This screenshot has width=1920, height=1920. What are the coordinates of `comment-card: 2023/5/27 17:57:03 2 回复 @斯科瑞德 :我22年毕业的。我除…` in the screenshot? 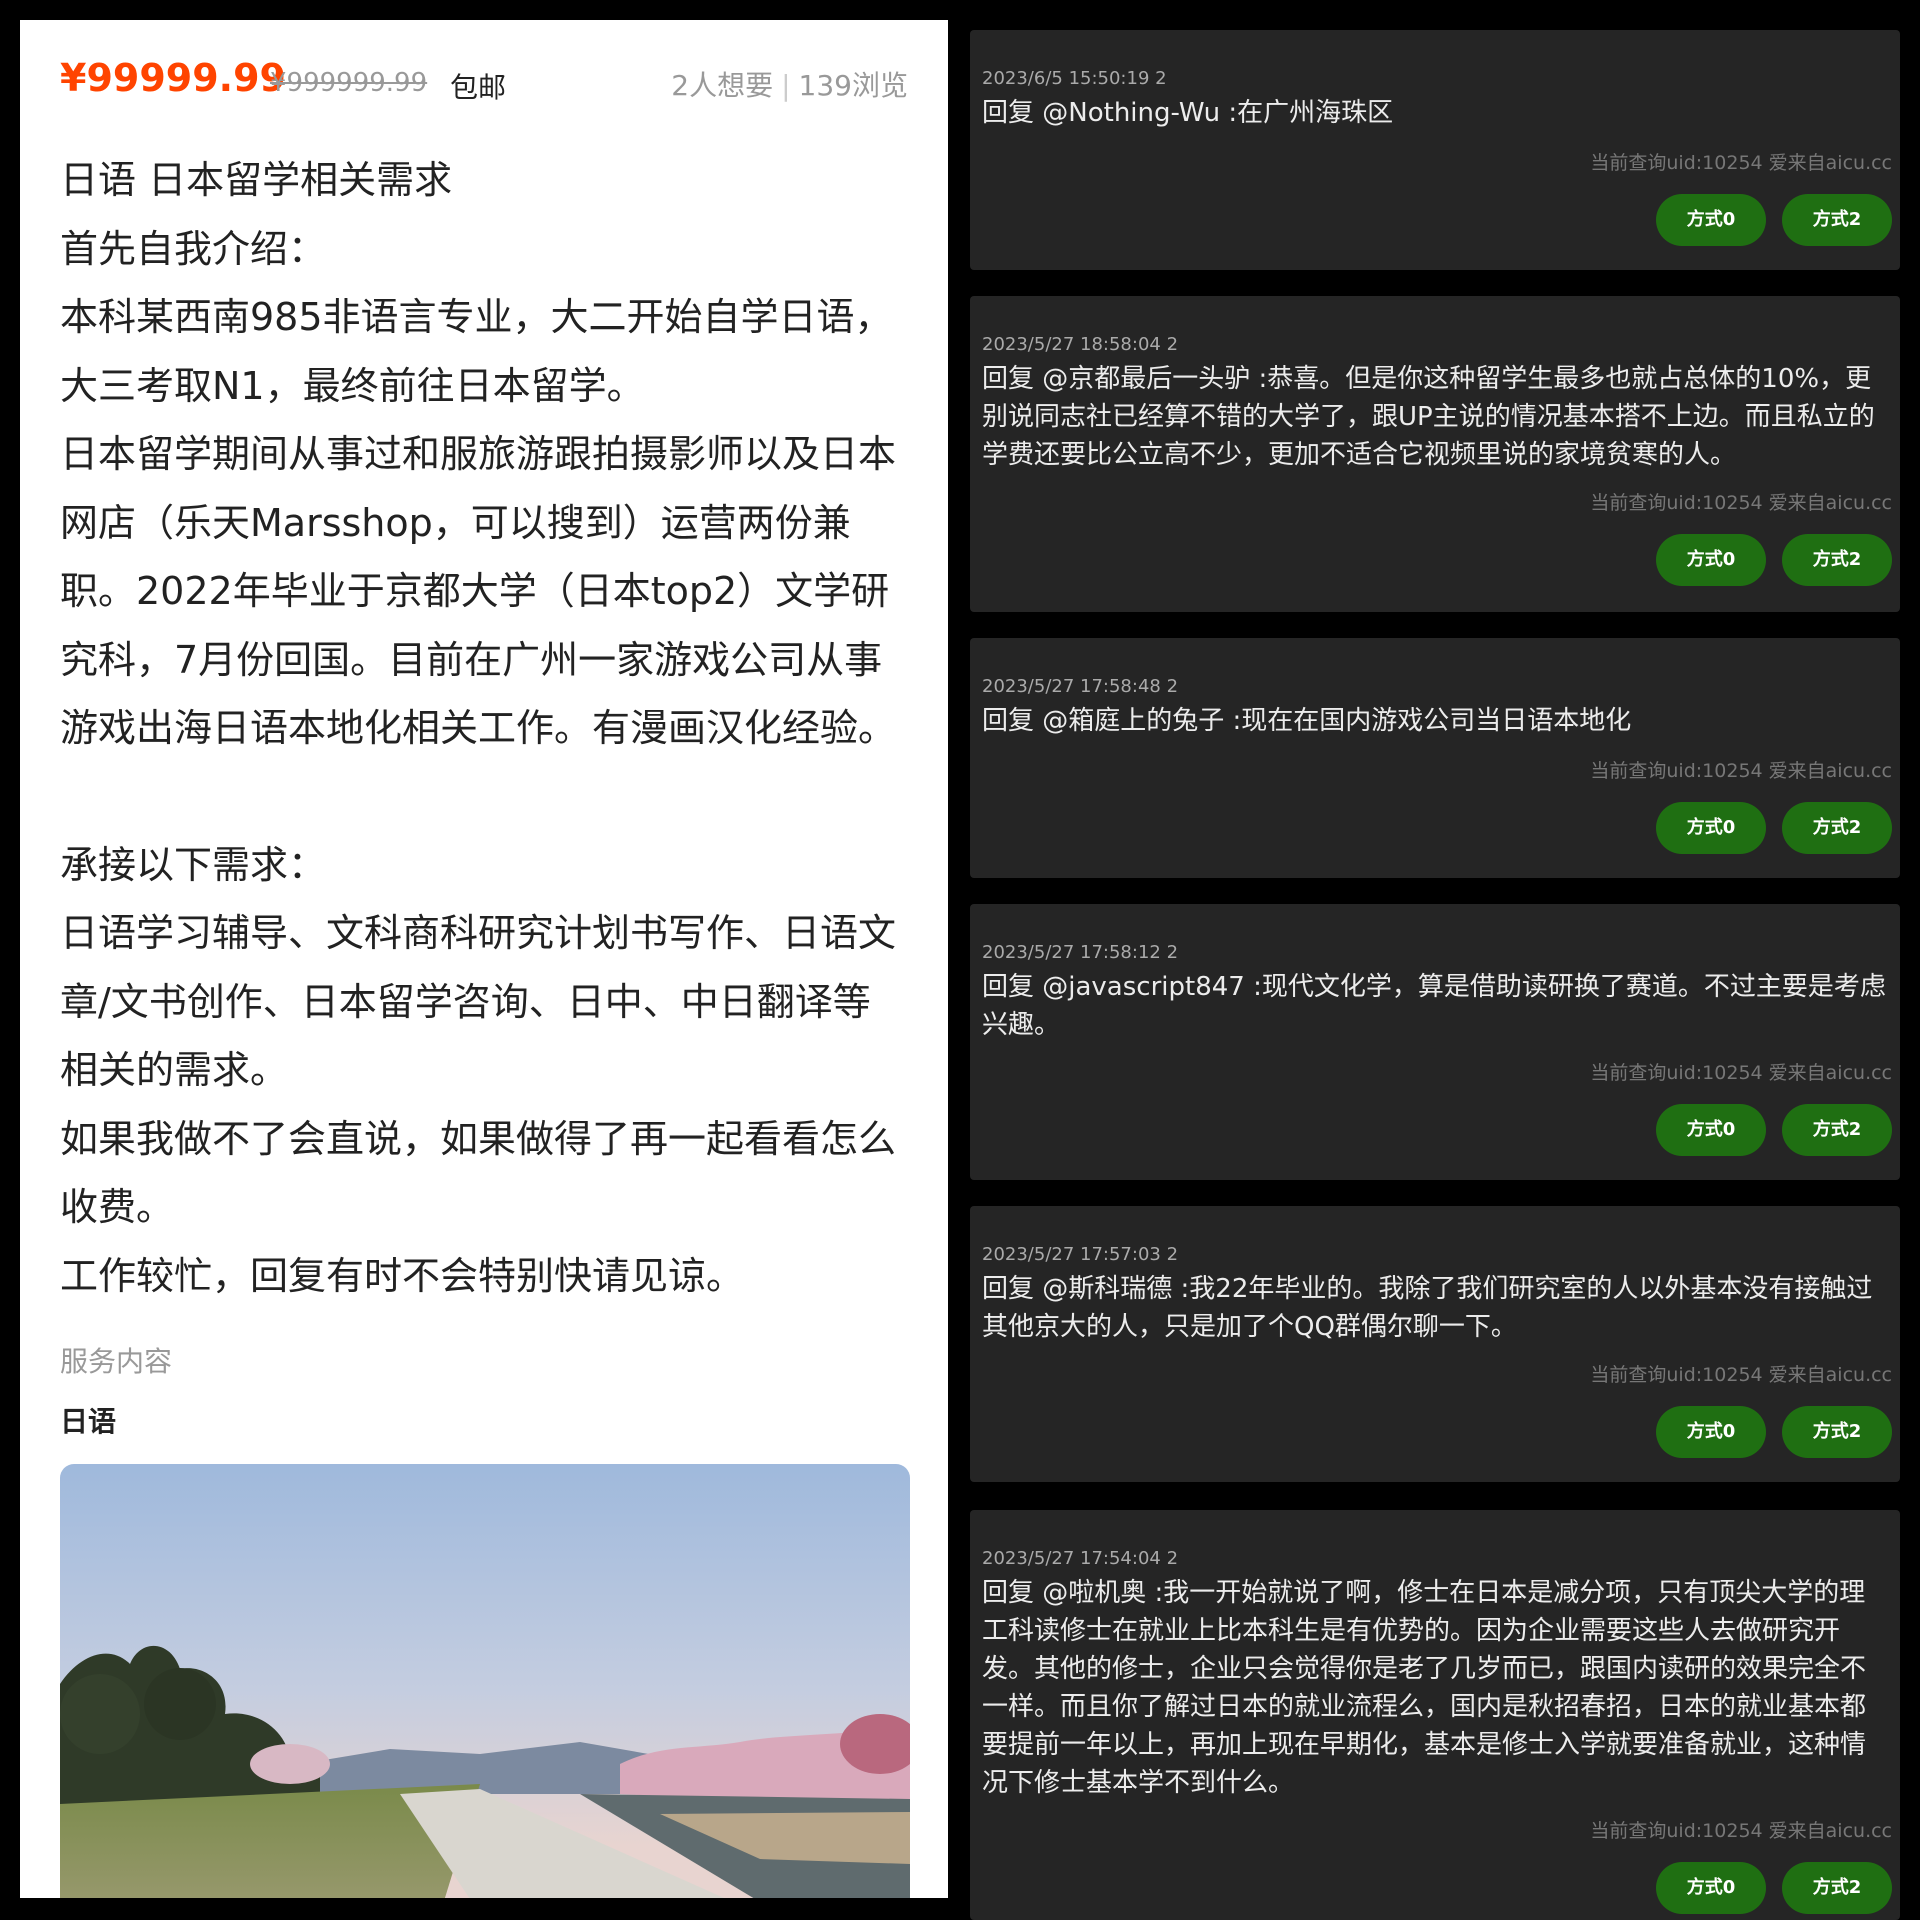 It's located at (1435, 1344).